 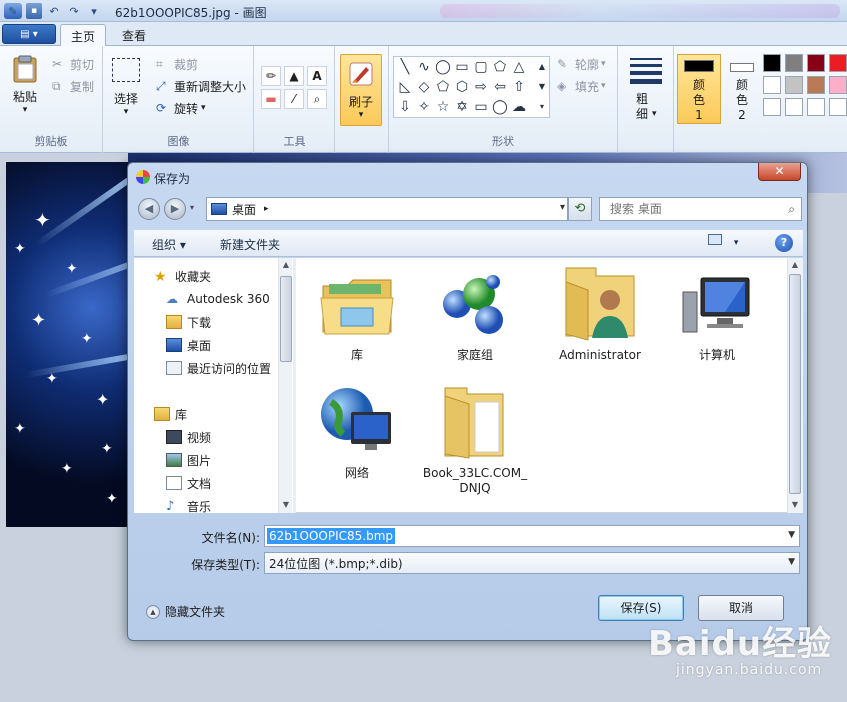 I want to click on undo-icon: ↶, so click(x=54, y=11).